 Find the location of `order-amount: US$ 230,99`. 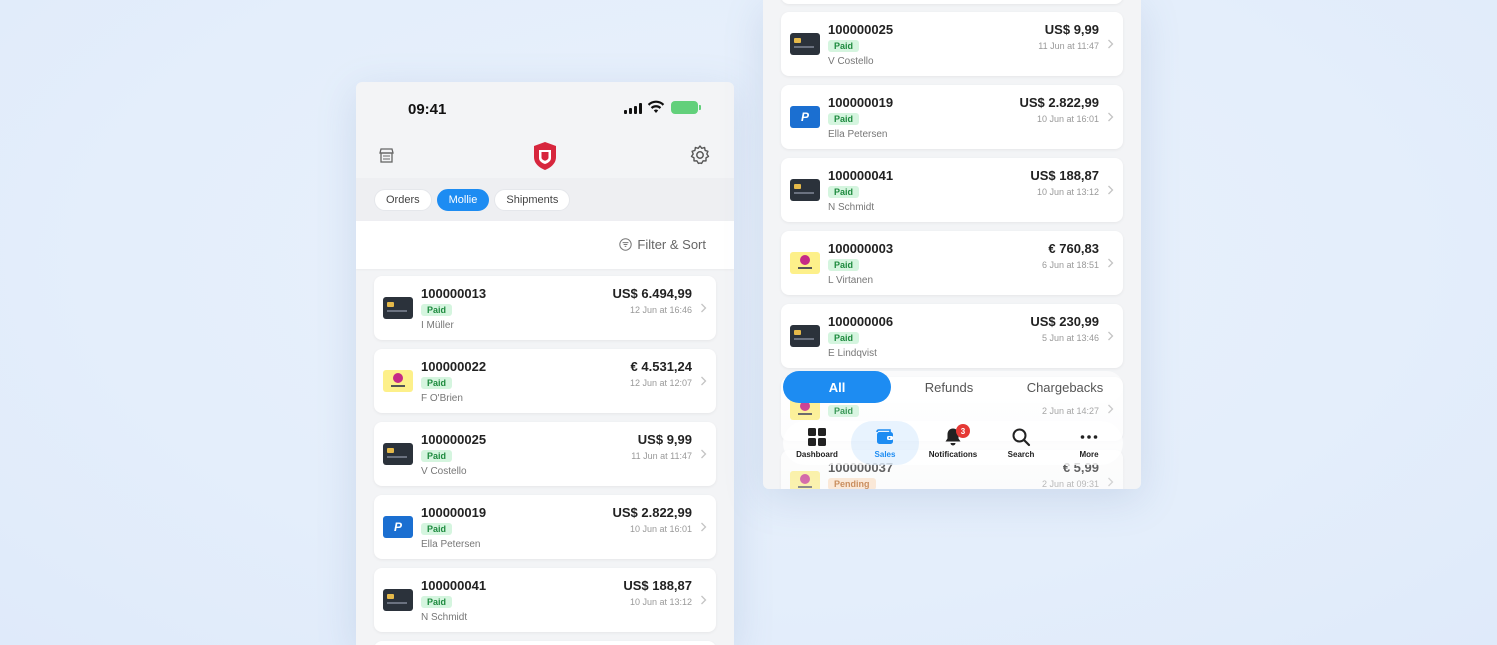

order-amount: US$ 230,99 is located at coordinates (1064, 321).